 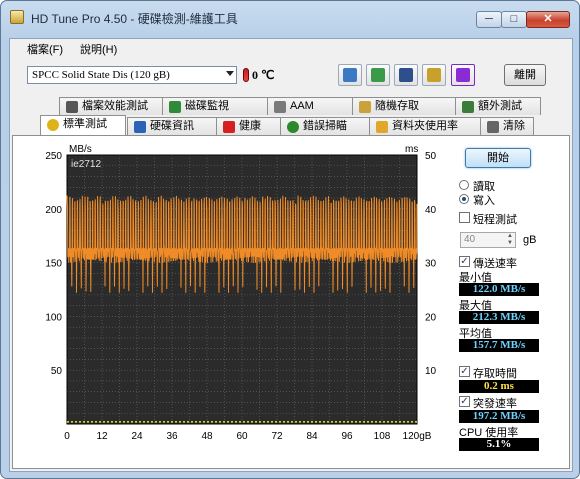 What do you see at coordinates (404, 106) in the screenshot?
I see `tab-random-access: 隨機存取` at bounding box center [404, 106].